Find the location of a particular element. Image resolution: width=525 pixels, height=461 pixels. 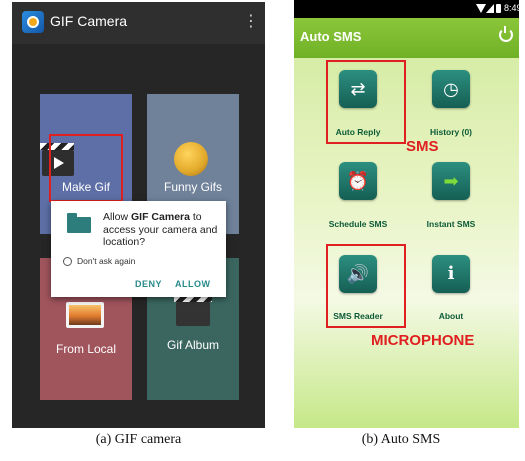

overflow-menu-icon: ⋮ is located at coordinates (251, 22).